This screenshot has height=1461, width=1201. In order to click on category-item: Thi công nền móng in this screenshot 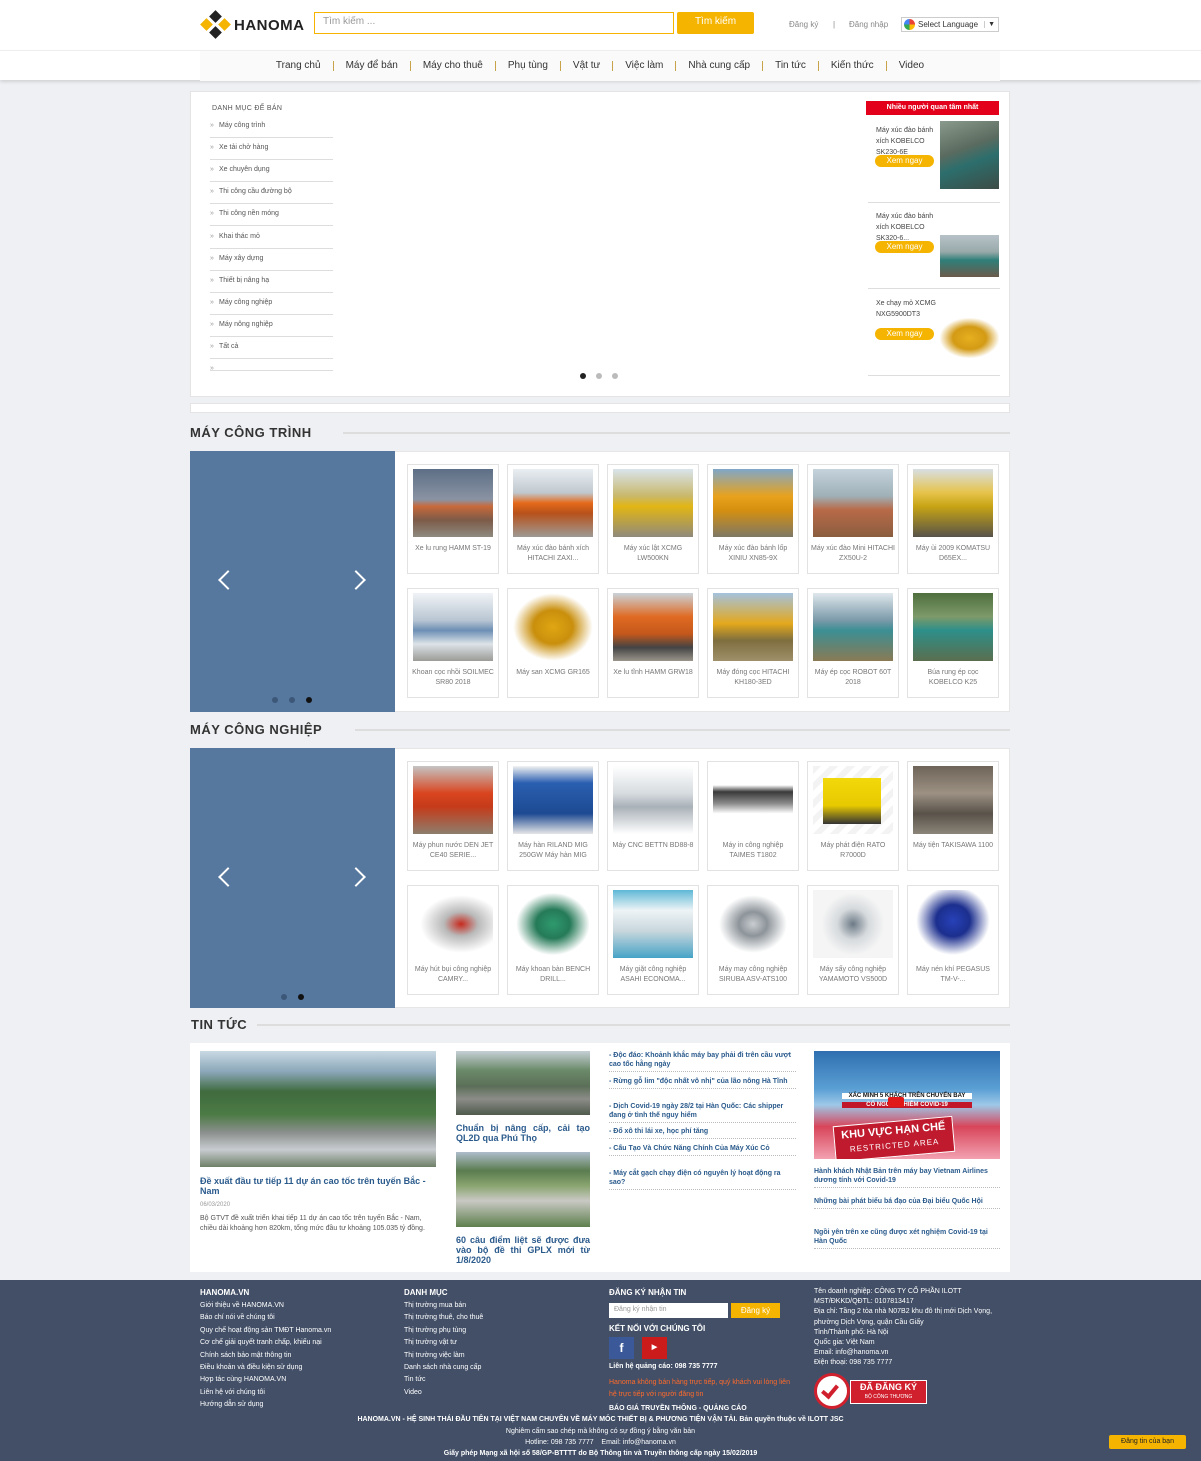, I will do `click(271, 215)`.